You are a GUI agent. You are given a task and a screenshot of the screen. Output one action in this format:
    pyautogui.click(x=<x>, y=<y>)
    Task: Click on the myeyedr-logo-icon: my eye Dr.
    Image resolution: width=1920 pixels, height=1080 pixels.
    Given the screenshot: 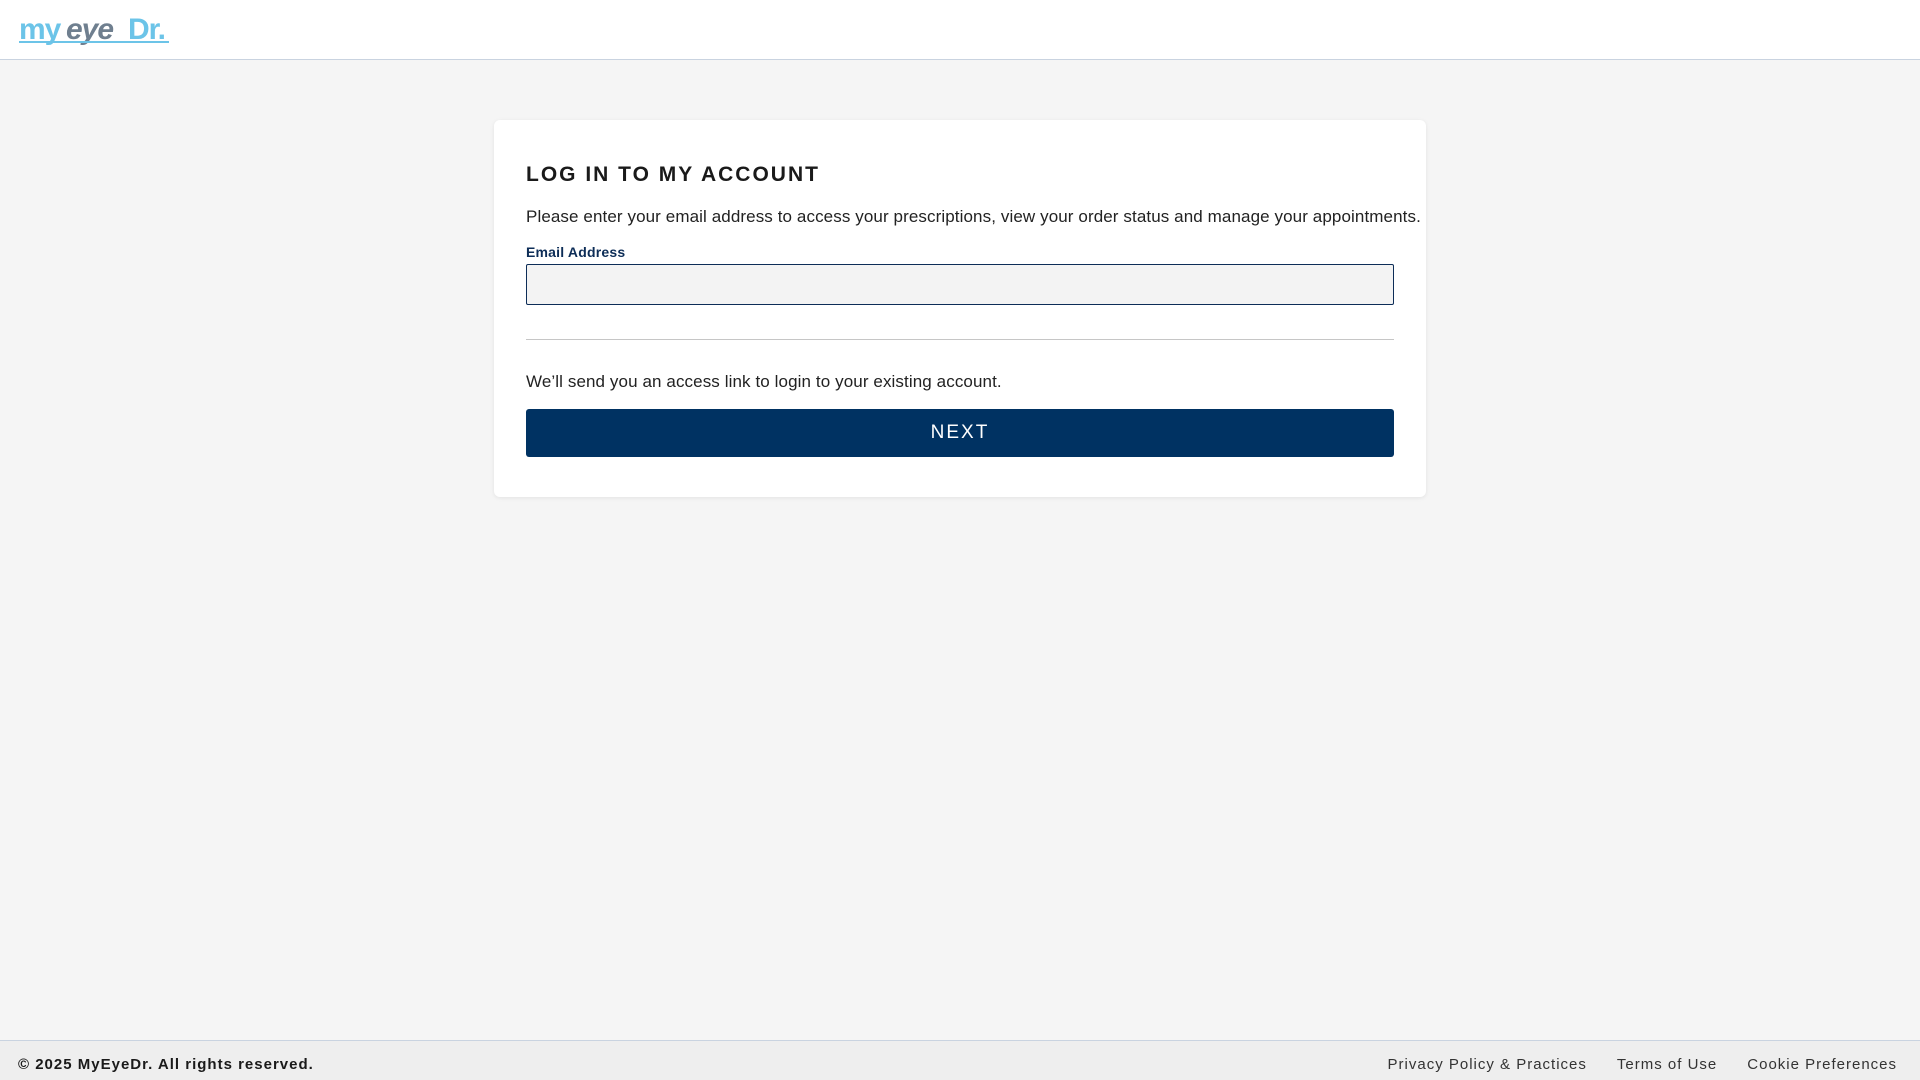 What is the action you would take?
    pyautogui.click(x=94, y=29)
    